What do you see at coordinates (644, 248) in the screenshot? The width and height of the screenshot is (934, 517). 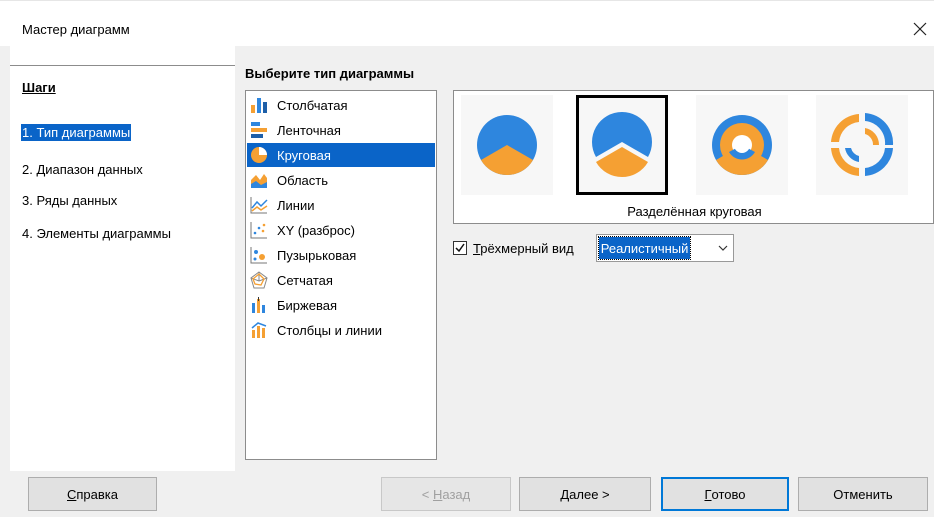 I see `three-d-scheme-value: Реалистичный` at bounding box center [644, 248].